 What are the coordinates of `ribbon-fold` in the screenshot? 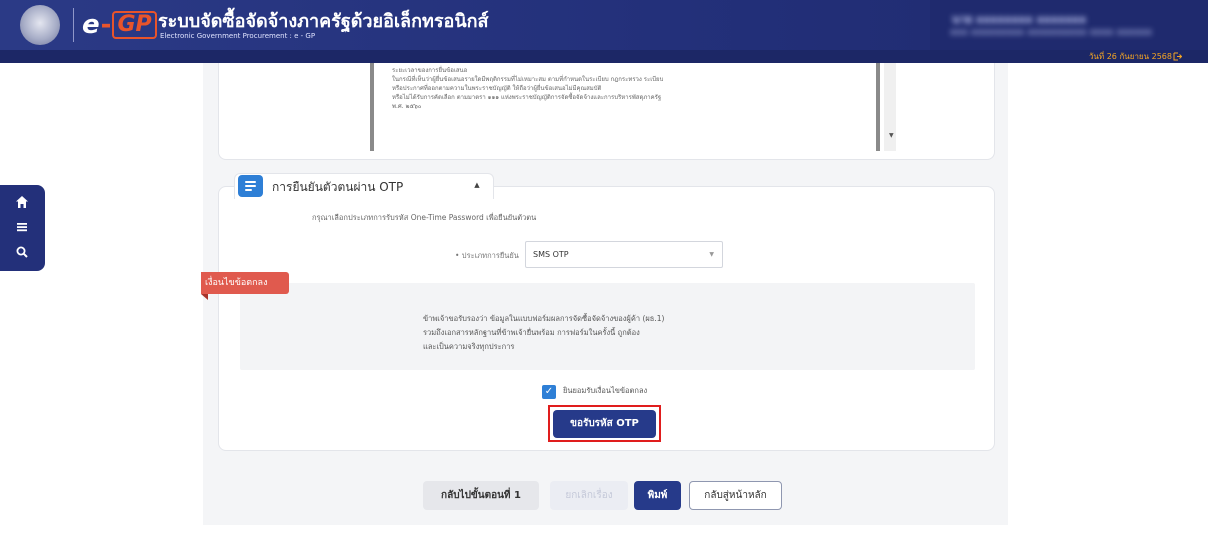 It's located at (204, 297).